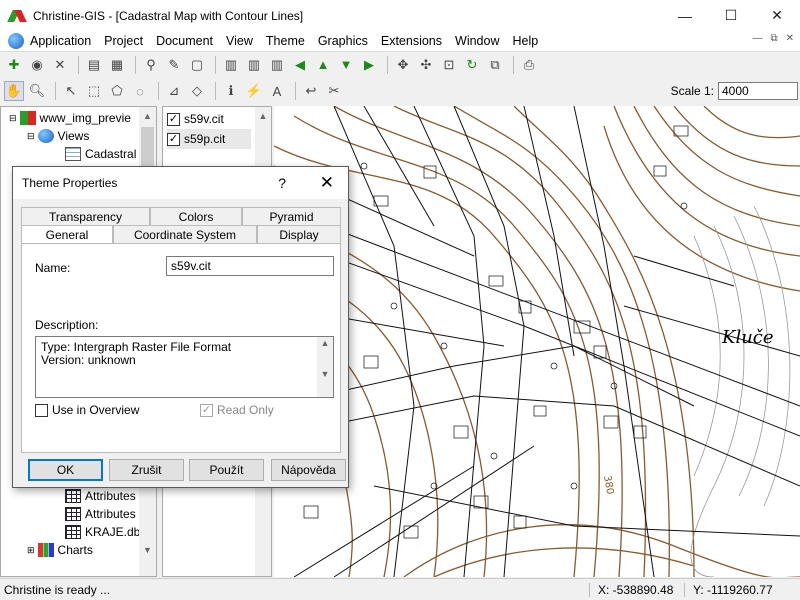 Image resolution: width=800 pixels, height=600 pixels. Describe the element at coordinates (196, 216) in the screenshot. I see `tab-colors: Colors` at that location.